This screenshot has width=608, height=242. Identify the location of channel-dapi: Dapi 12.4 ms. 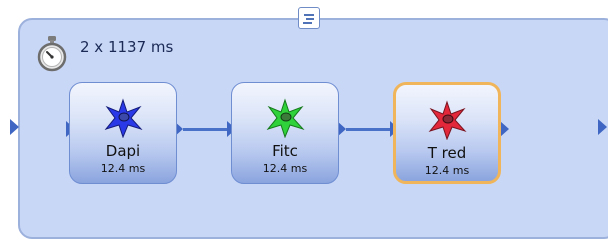
(123, 133).